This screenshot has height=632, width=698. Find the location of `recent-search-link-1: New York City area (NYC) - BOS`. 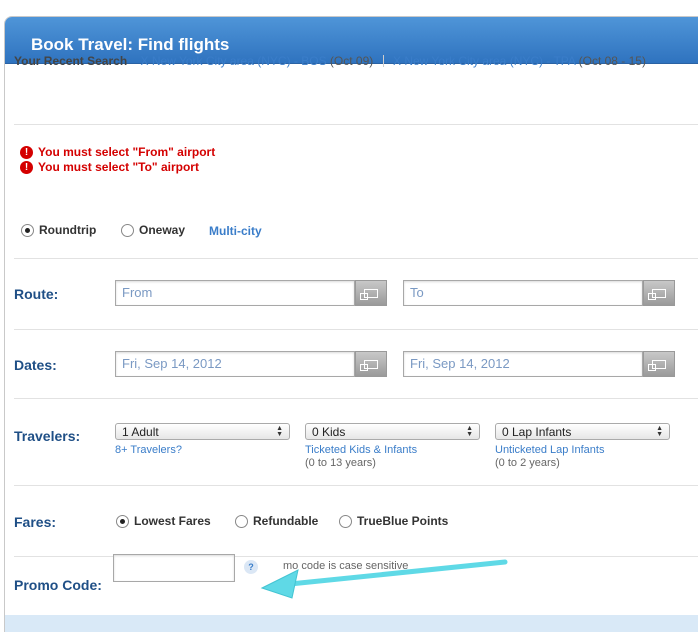

recent-search-link-1: New York City area (NYC) - BOS is located at coordinates (239, 61).